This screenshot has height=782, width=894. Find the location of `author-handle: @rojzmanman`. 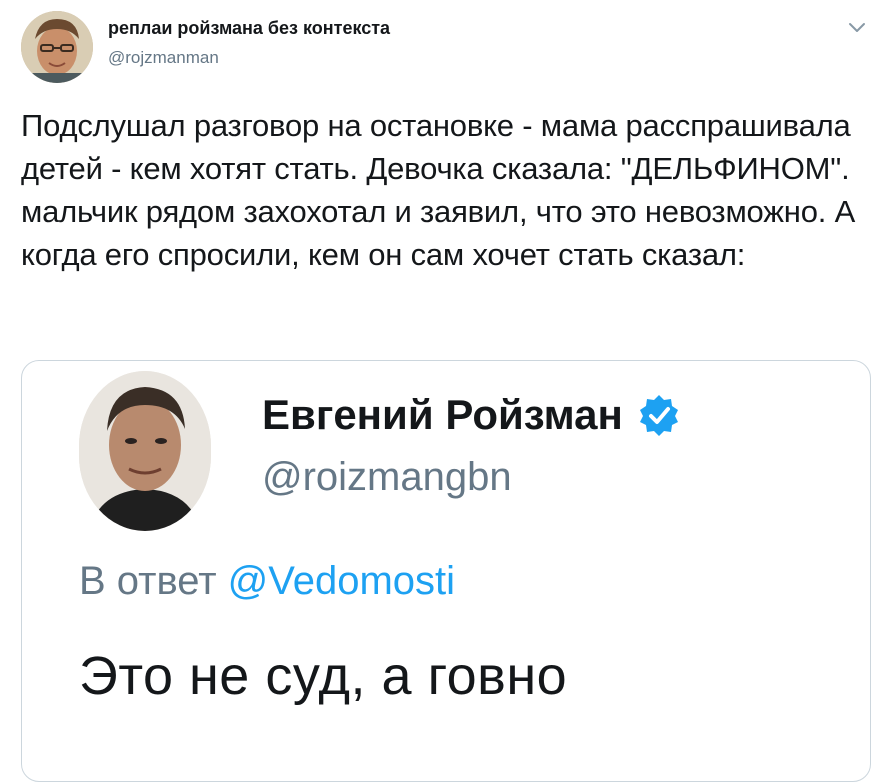

author-handle: @rojzmanman is located at coordinates (163, 58).